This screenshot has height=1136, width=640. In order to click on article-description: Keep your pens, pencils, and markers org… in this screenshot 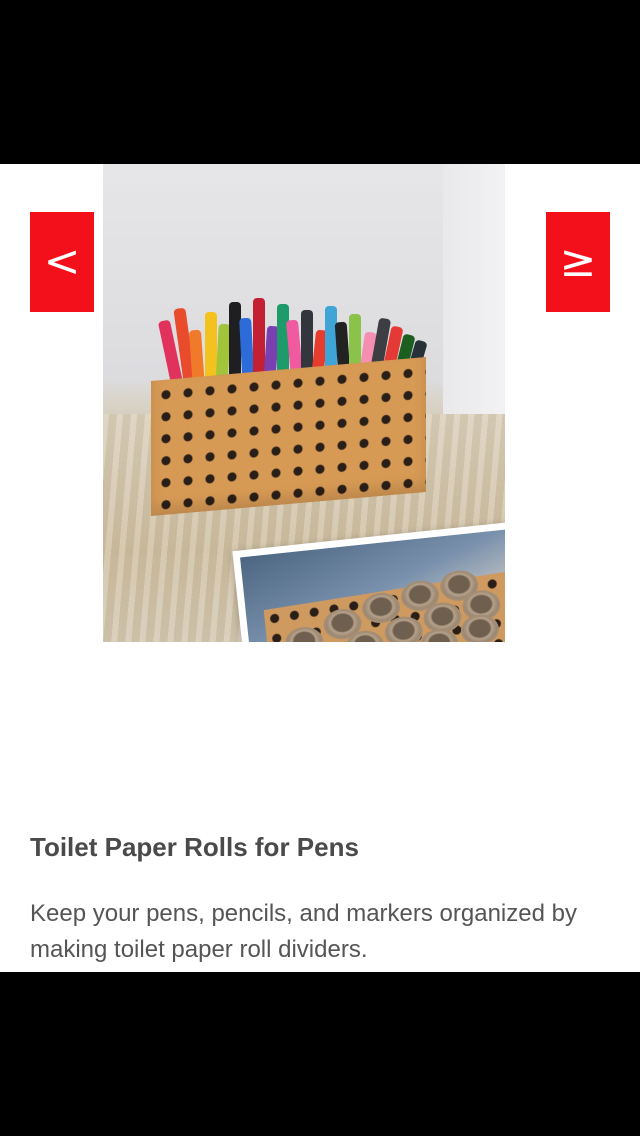, I will do `click(303, 931)`.